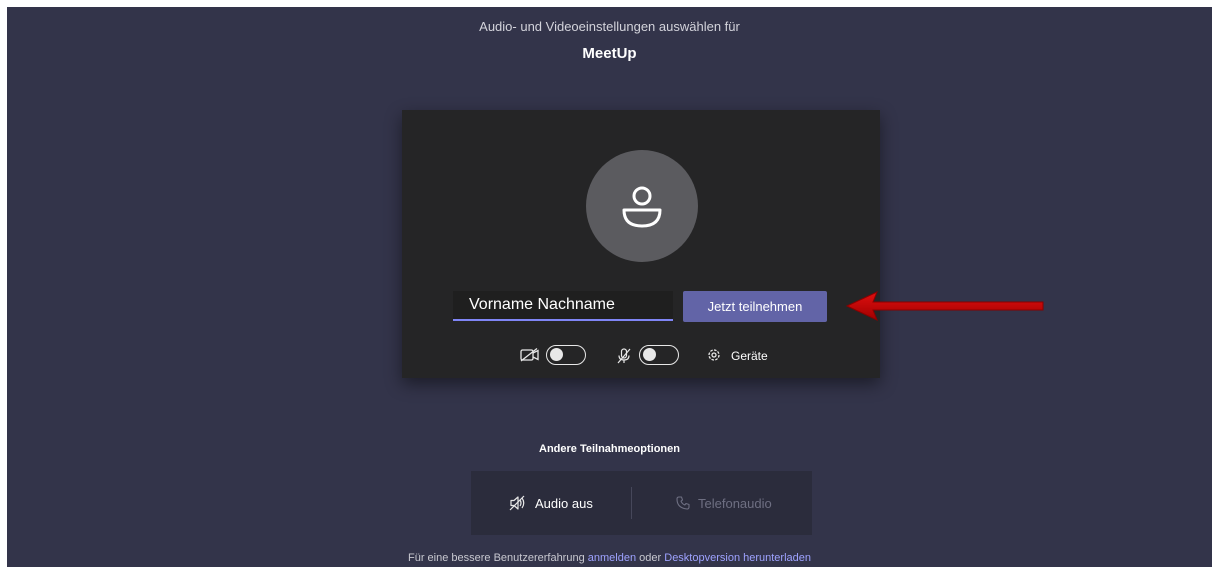 This screenshot has width=1216, height=567. I want to click on audio-off-option: Audio aus, so click(551, 503).